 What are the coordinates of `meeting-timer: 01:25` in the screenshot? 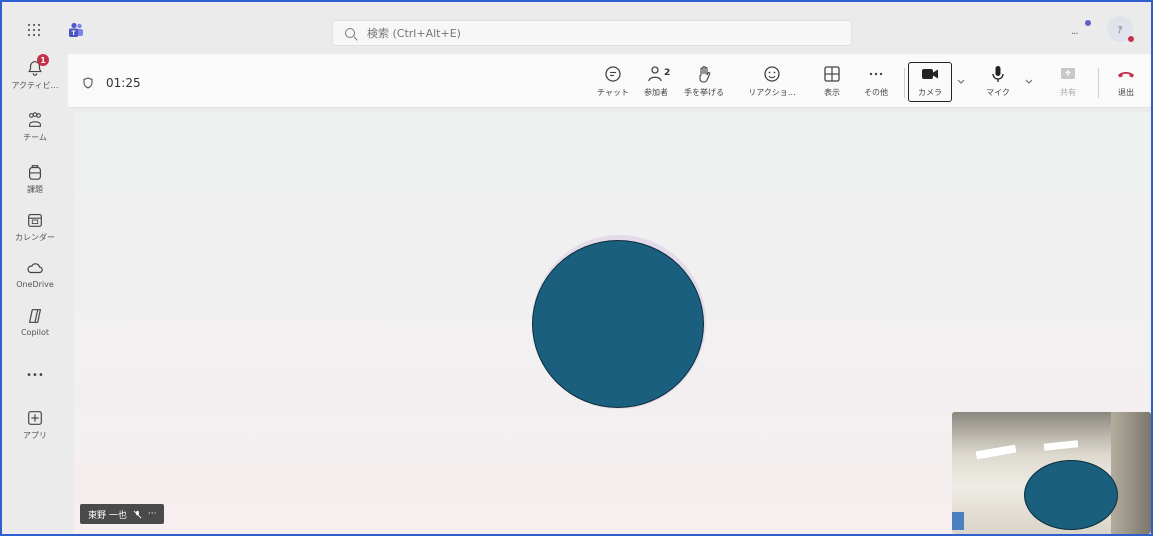 It's located at (111, 83).